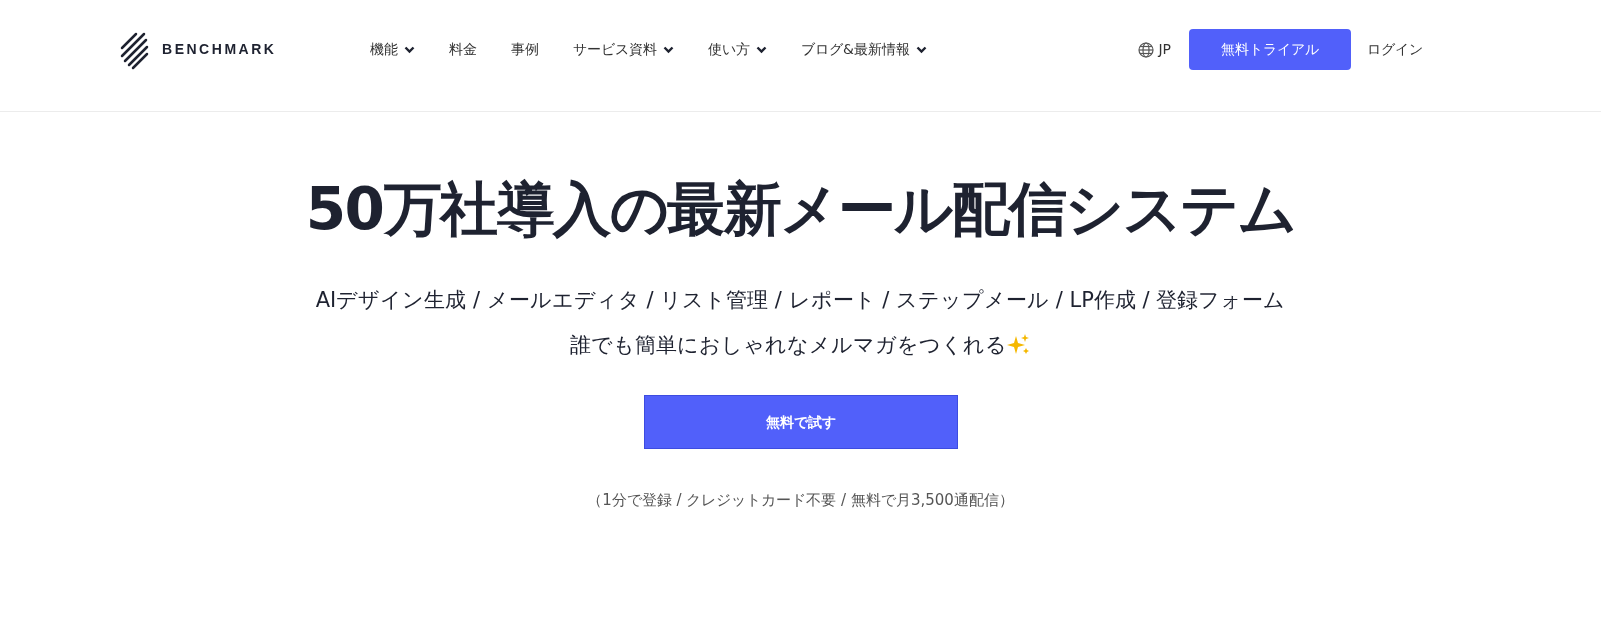  I want to click on note-text: （1分で登録 / クレジットカード不要 / 無料で月3,500通配信）, so click(800, 500).